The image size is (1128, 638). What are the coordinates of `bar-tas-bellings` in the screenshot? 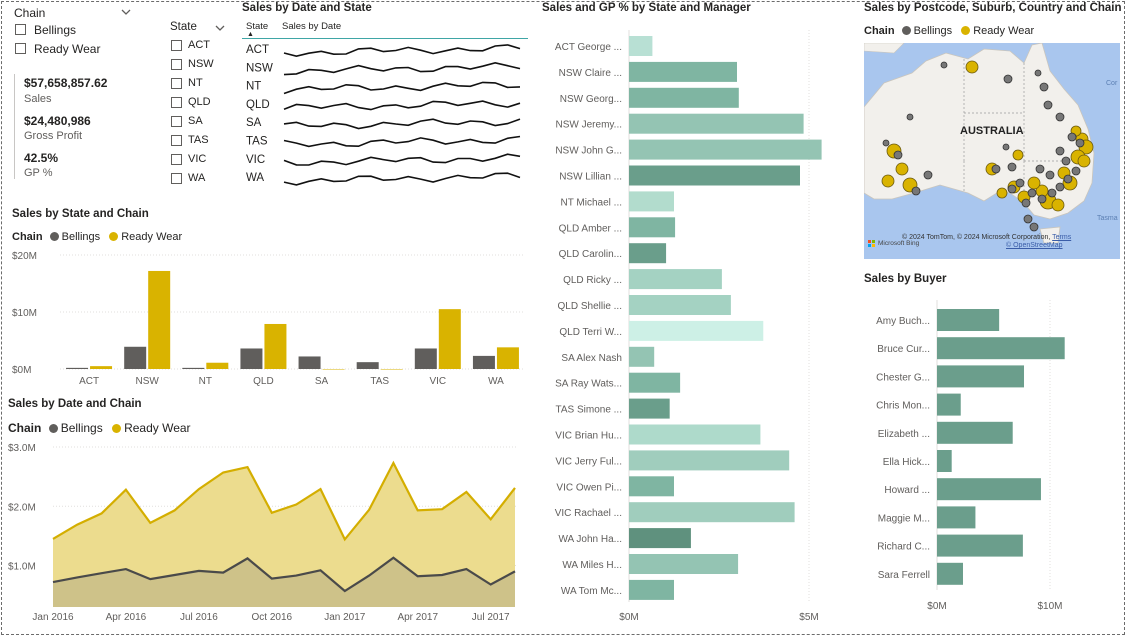 It's located at (367, 365).